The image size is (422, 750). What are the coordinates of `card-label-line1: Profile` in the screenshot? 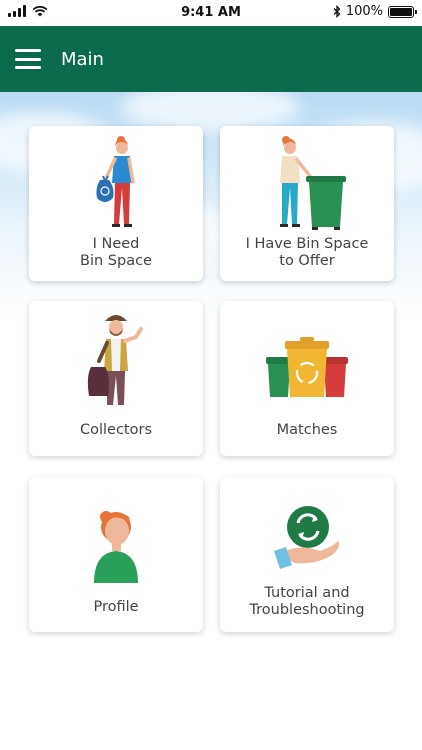 It's located at (116, 607).